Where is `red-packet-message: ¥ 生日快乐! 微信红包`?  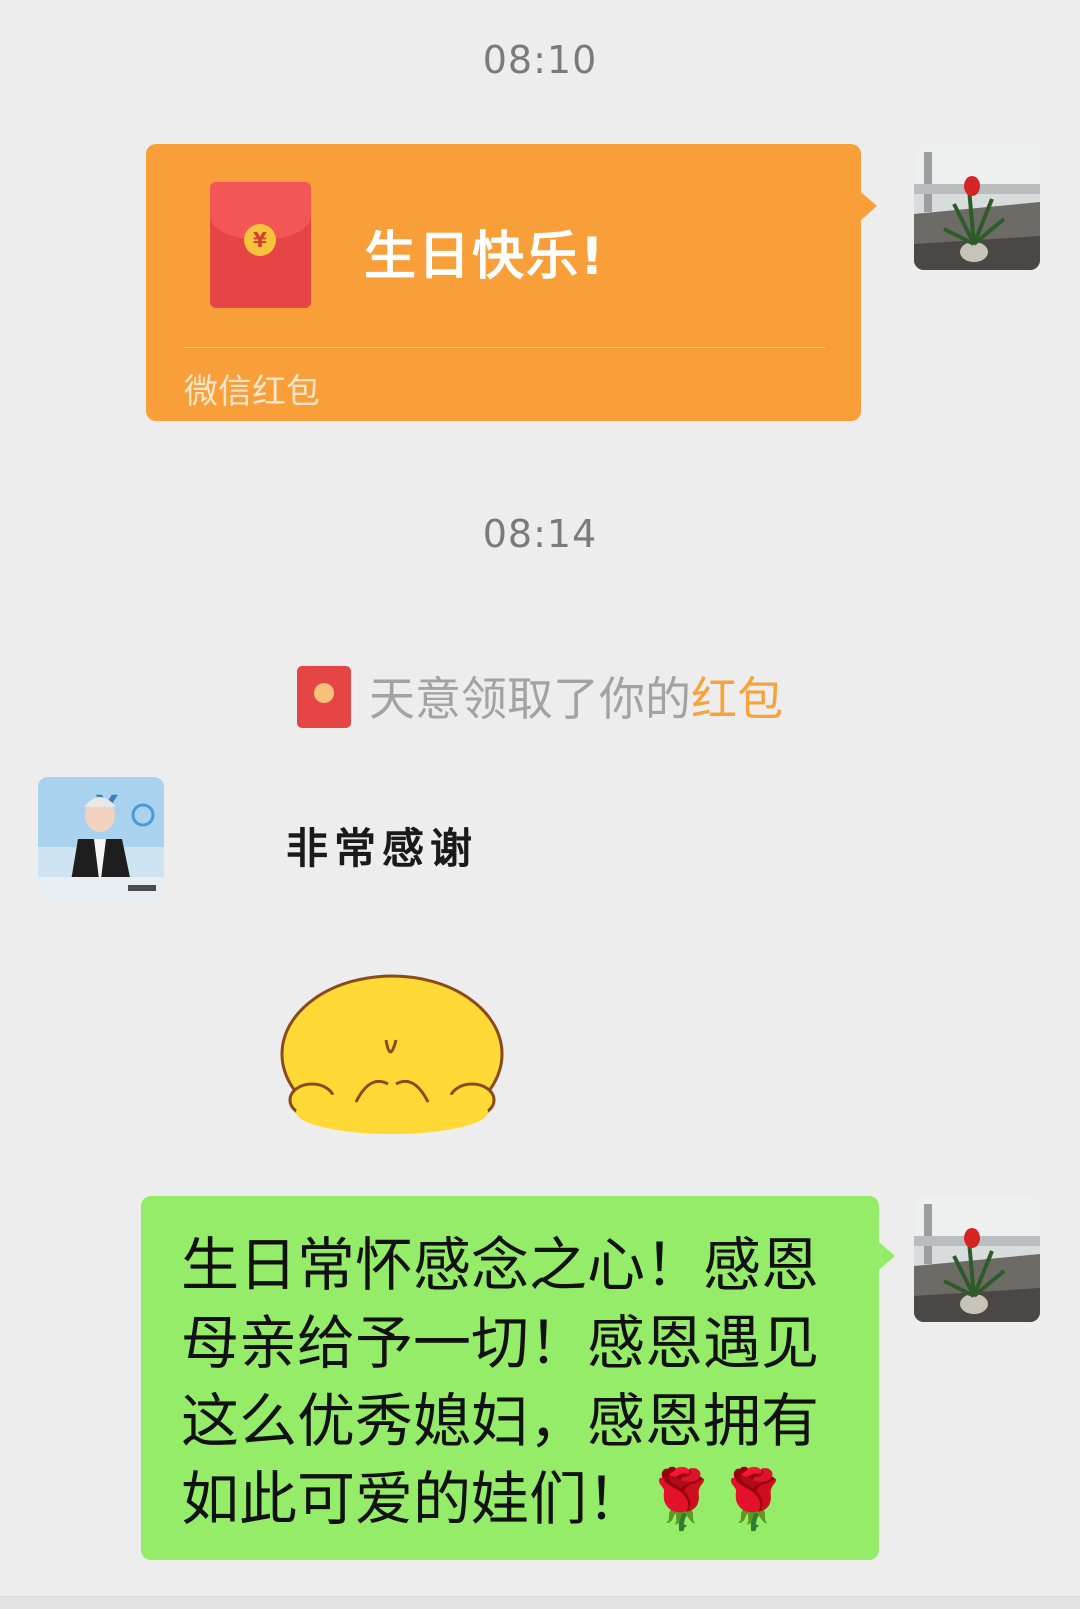
red-packet-message: ¥ 生日快乐! 微信红包 is located at coordinates (511, 282).